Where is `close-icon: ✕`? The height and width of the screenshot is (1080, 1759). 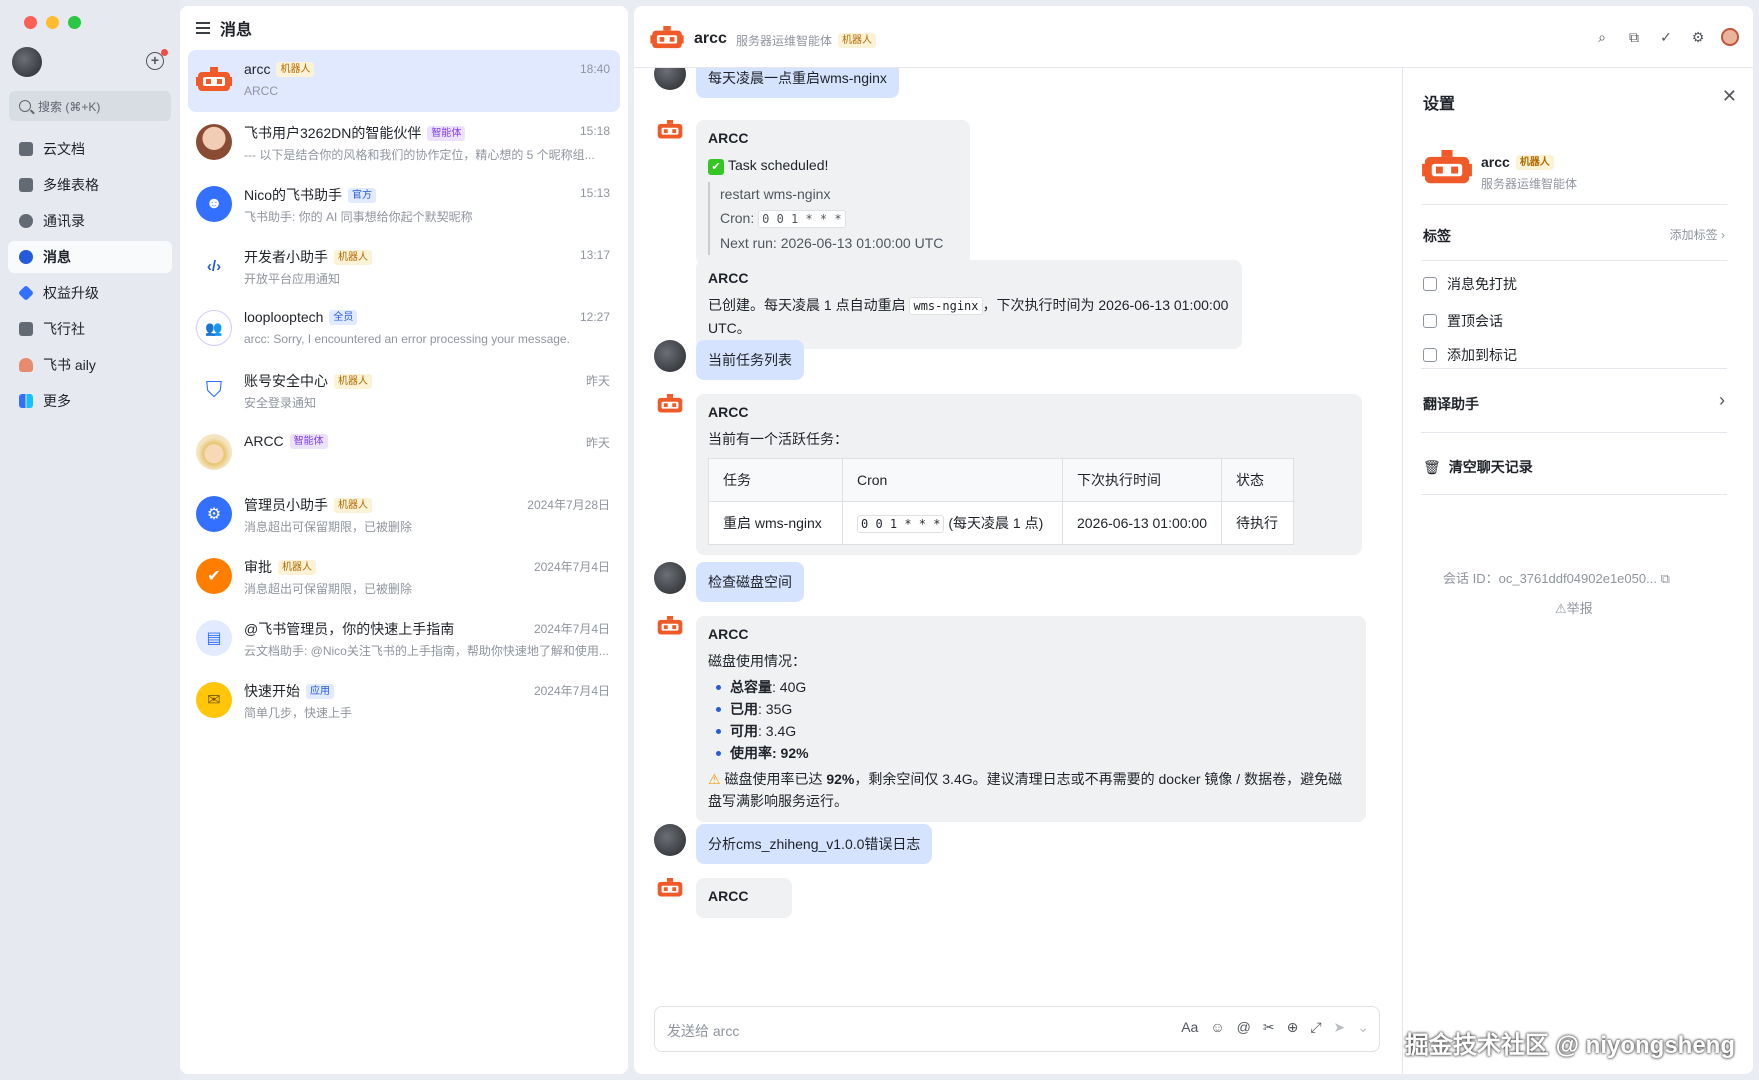 close-icon: ✕ is located at coordinates (1729, 96).